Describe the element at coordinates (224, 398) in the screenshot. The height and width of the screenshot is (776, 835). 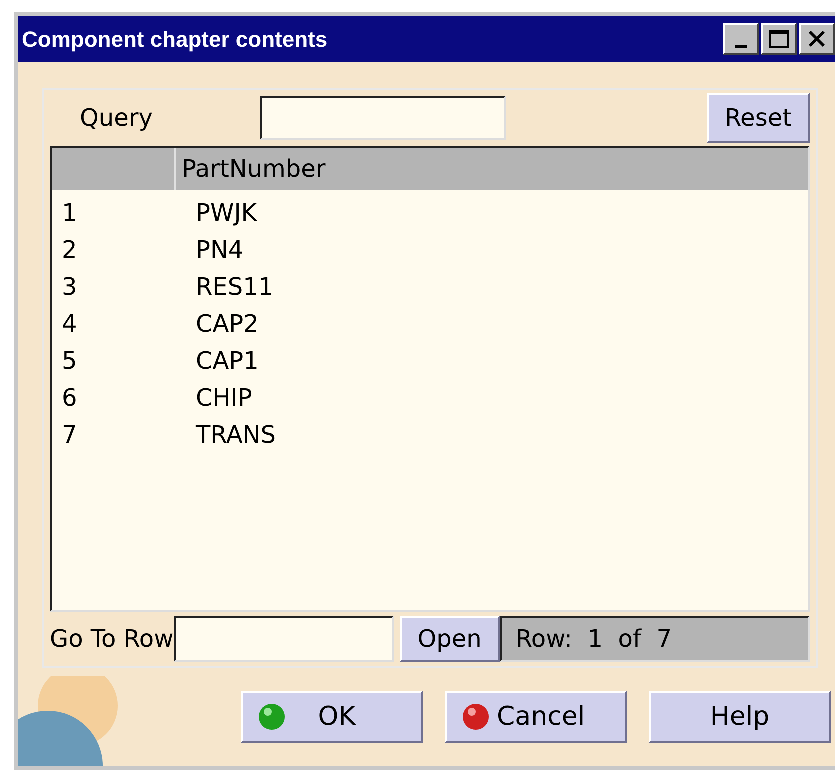
I see `table-cell-text: CHIP` at that location.